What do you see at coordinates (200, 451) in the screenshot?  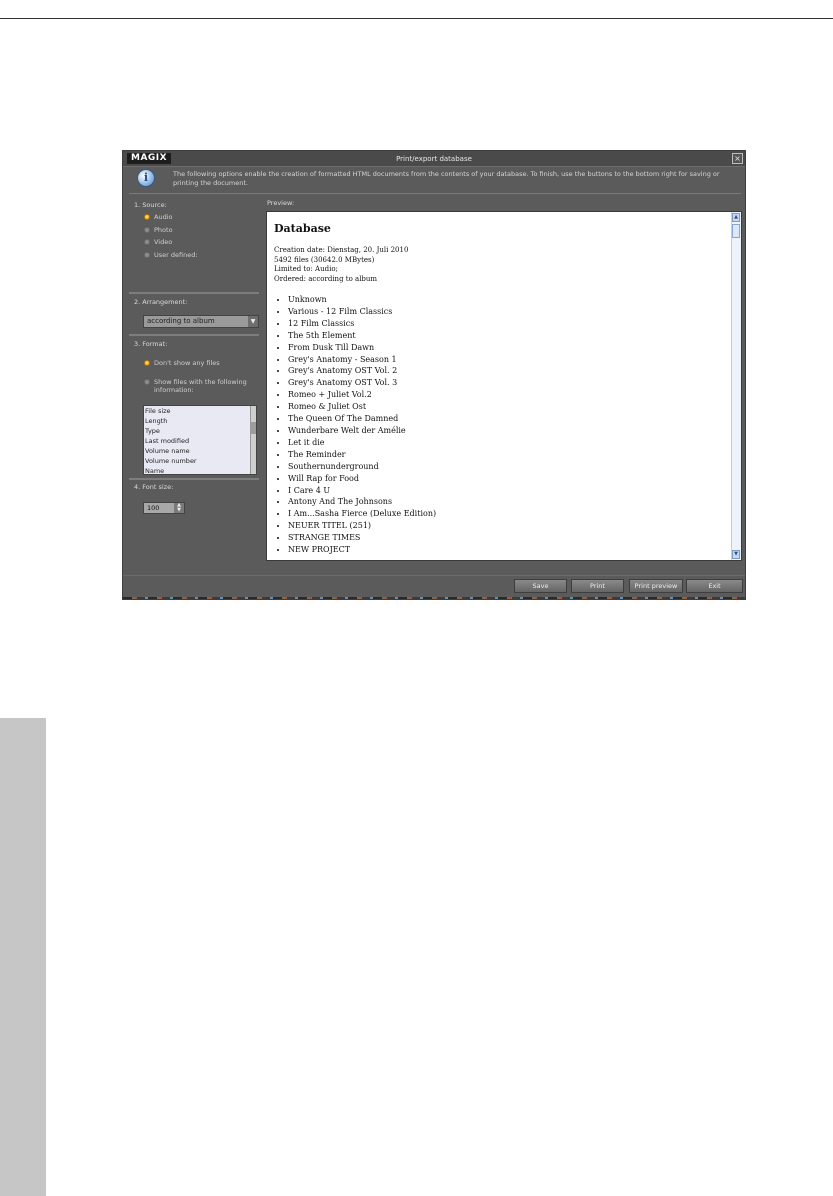 I see `list-item: Volume name` at bounding box center [200, 451].